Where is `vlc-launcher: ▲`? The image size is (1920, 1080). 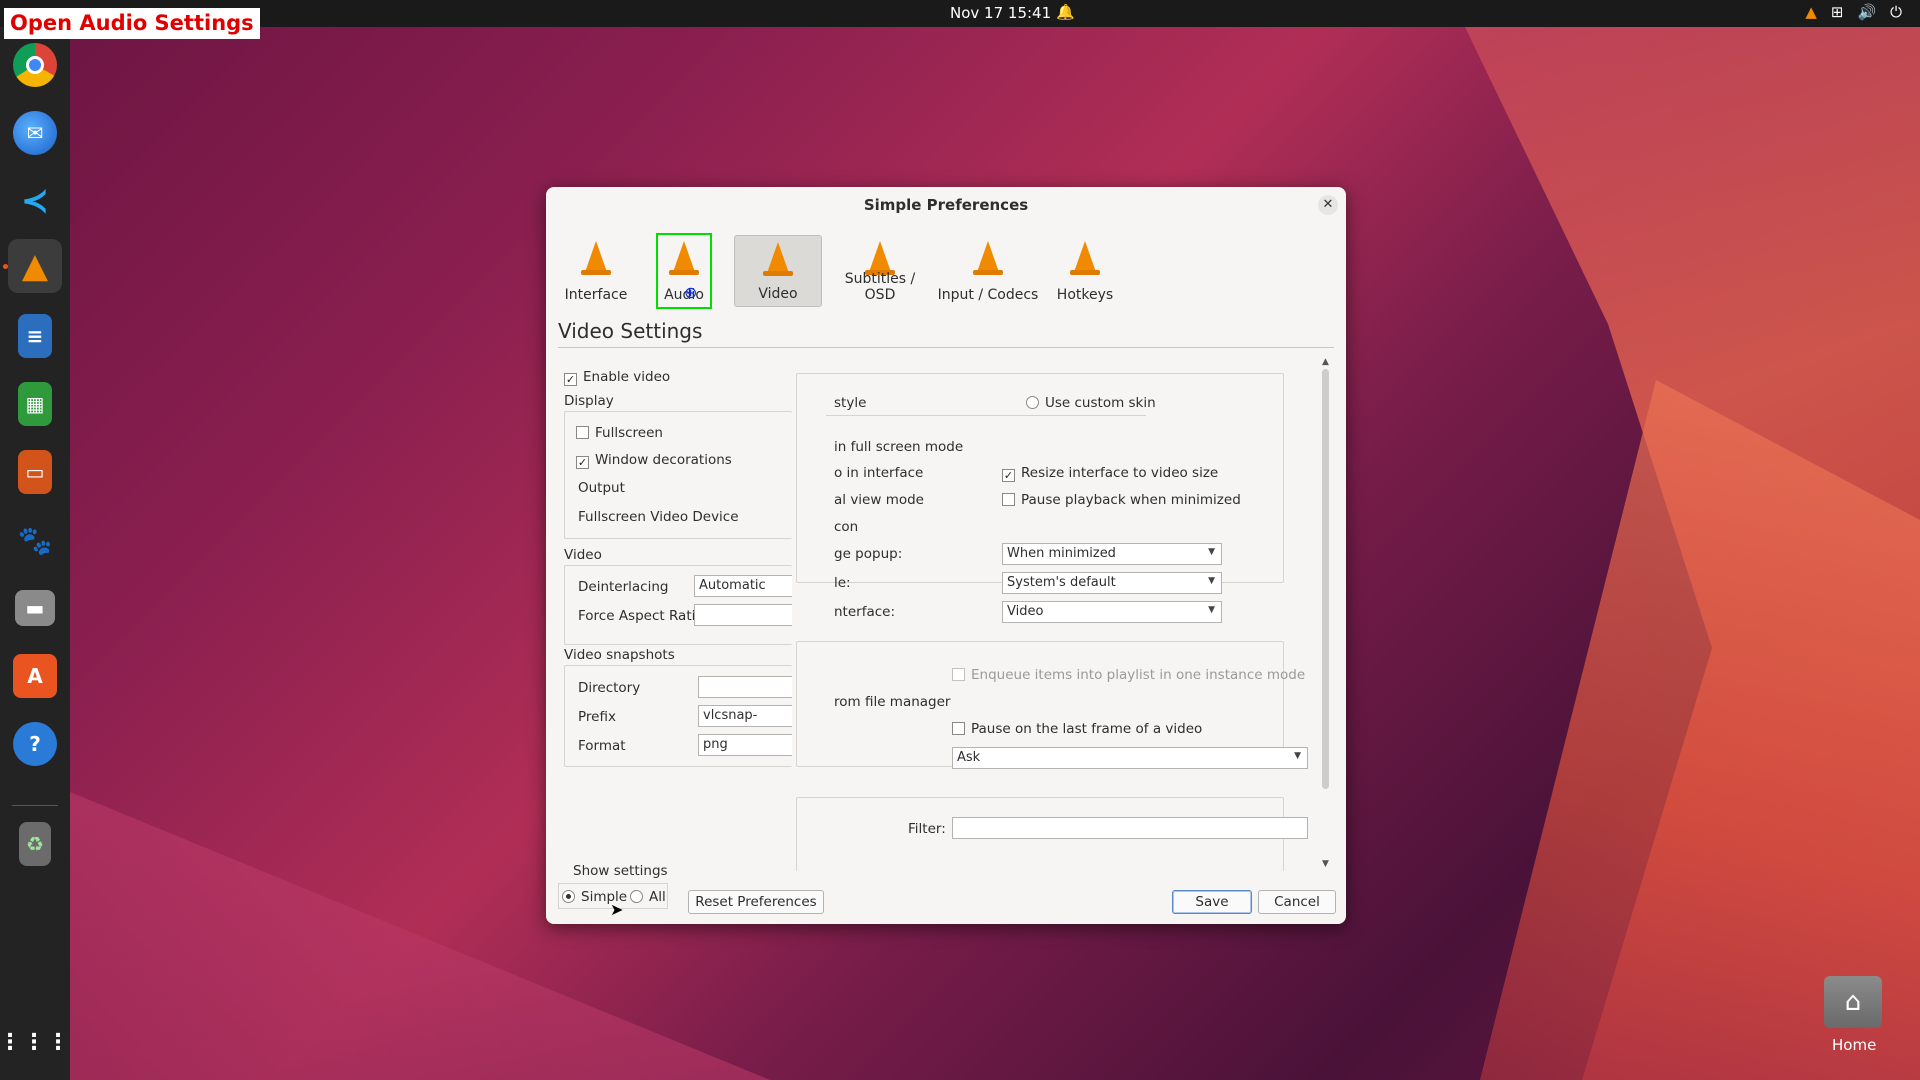
vlc-launcher: ▲ is located at coordinates (35, 266).